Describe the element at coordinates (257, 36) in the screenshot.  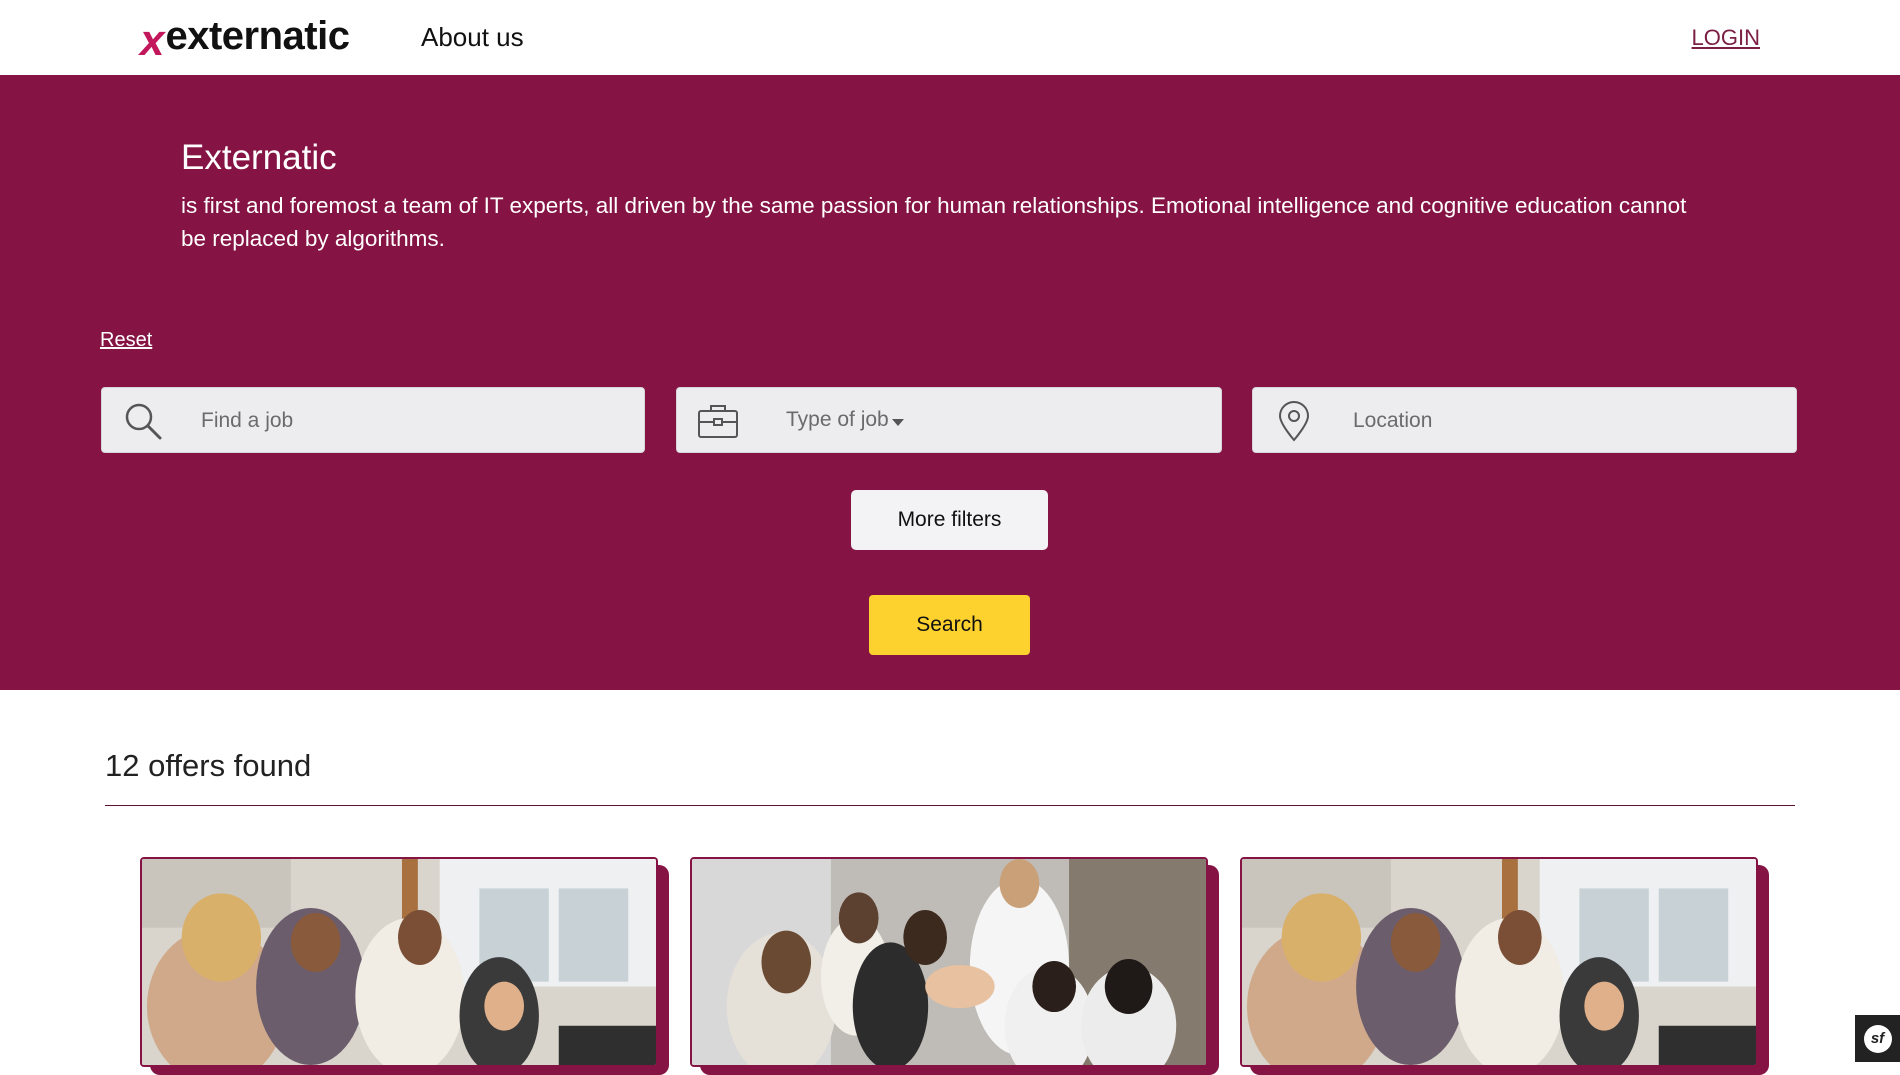
I see `logo-wordmark: externatic` at that location.